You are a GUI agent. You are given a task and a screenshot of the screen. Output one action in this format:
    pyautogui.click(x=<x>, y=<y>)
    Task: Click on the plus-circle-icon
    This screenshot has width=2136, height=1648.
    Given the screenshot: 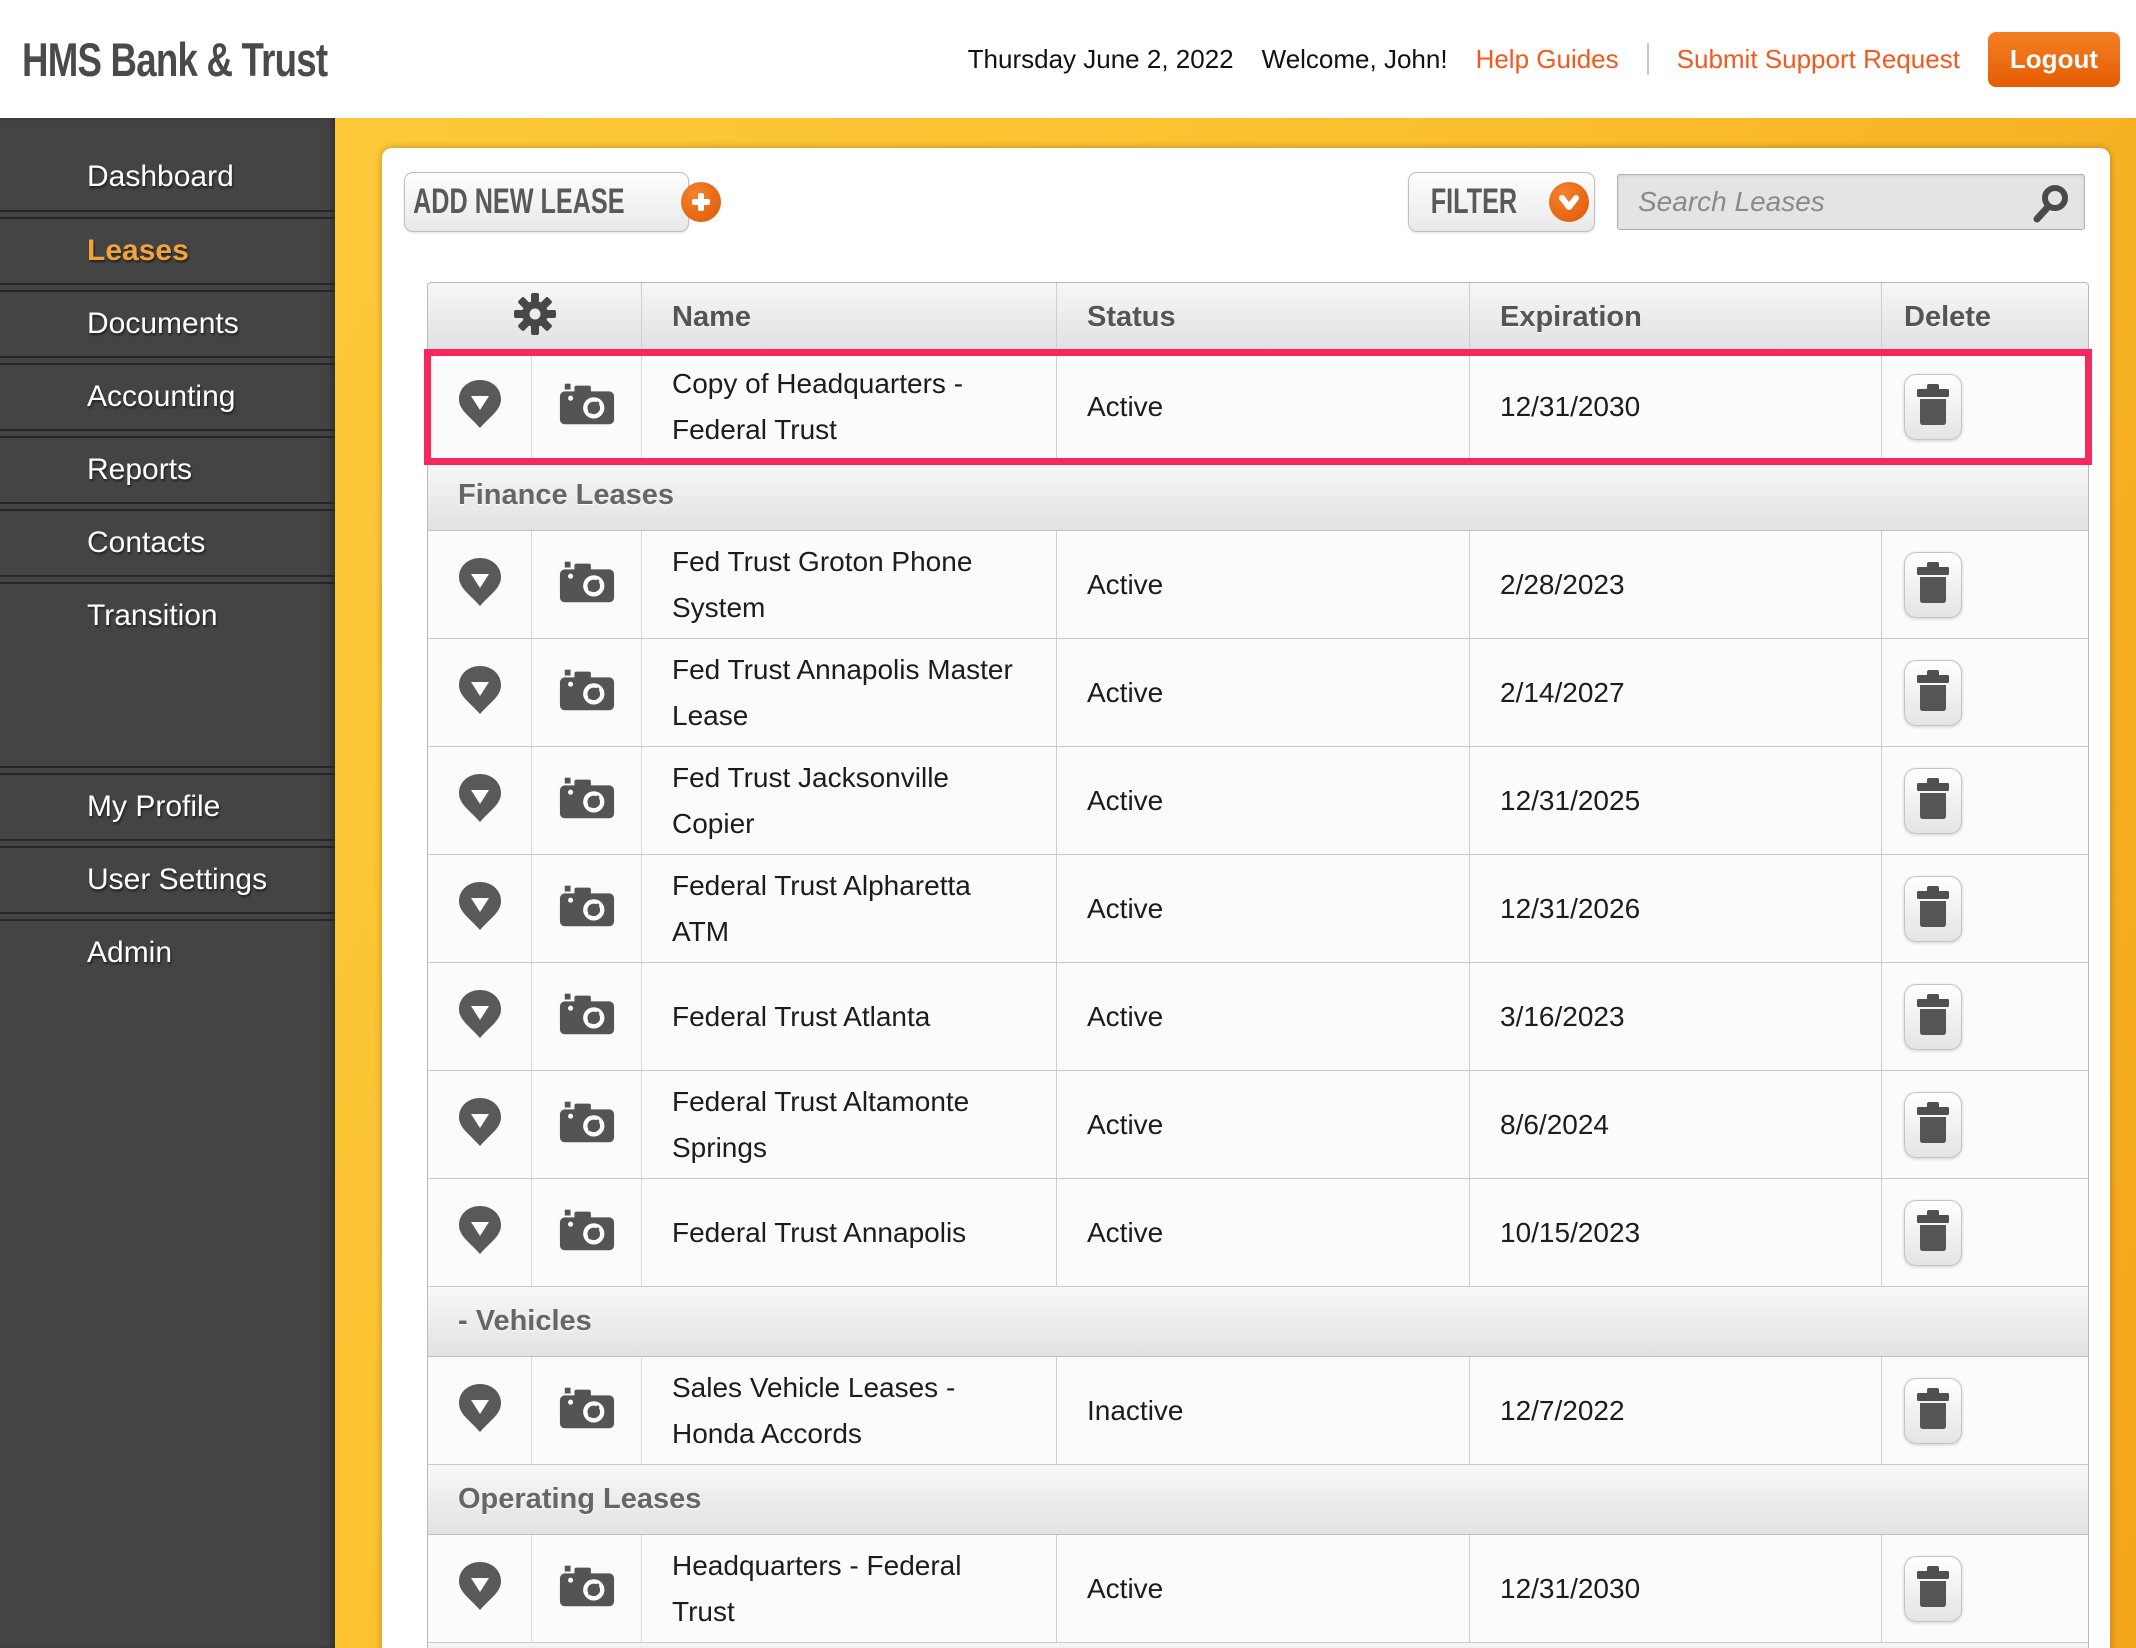 What is the action you would take?
    pyautogui.click(x=701, y=202)
    